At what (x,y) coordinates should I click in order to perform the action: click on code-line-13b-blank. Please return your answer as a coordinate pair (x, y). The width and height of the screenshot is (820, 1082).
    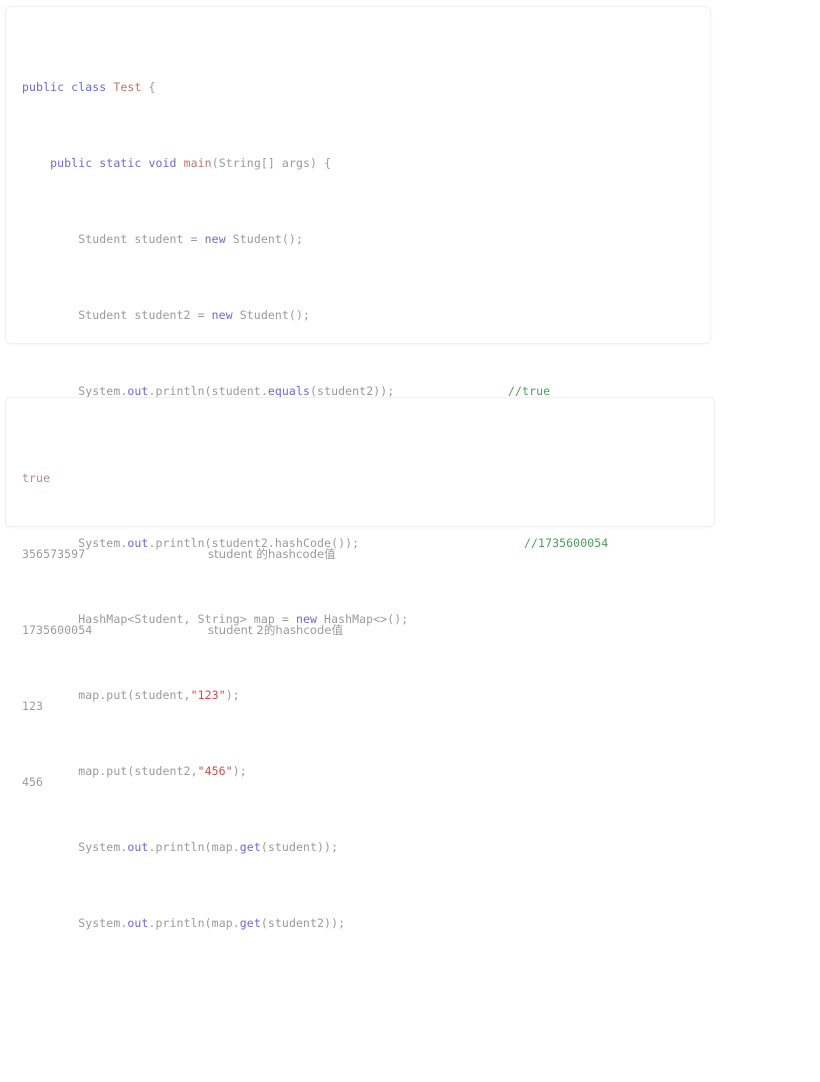
    Looking at the image, I should click on (363, 1056).